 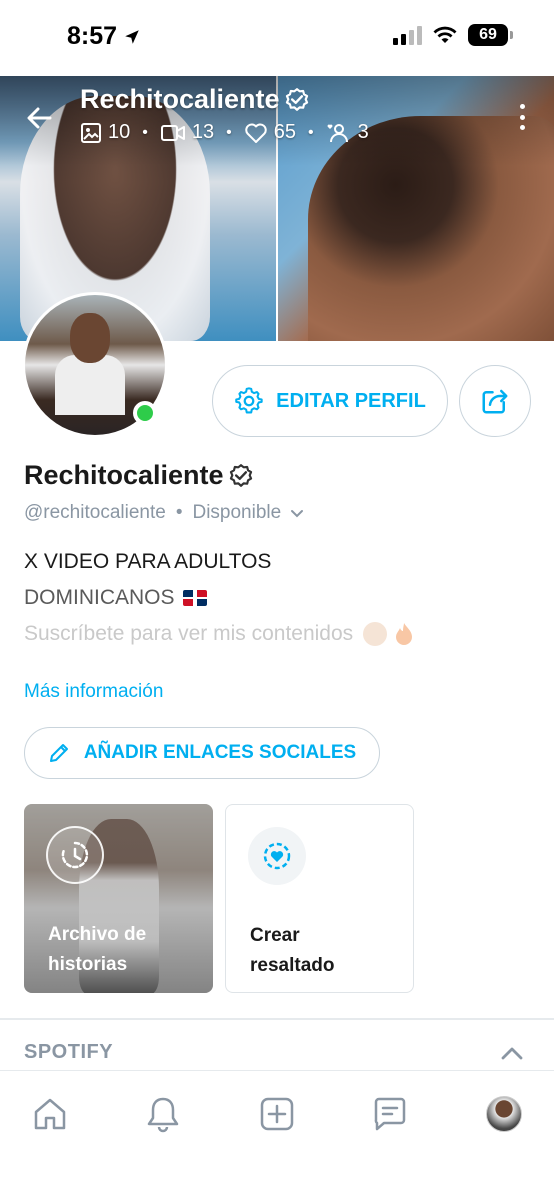 I want to click on chevron-up-icon, so click(x=512, y=1053).